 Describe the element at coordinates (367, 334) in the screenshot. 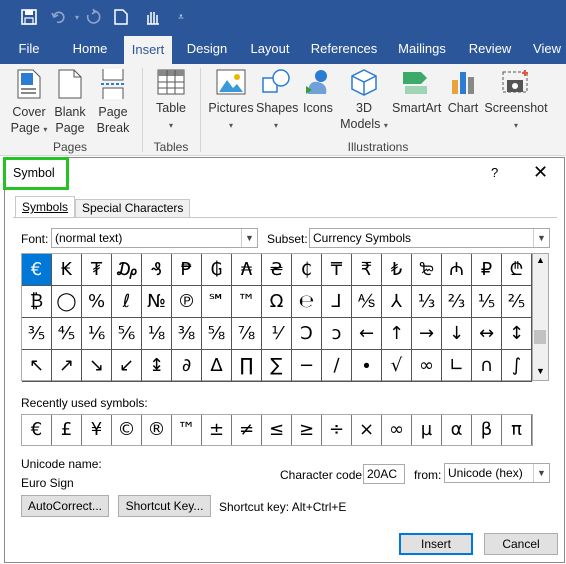

I see `symbol-cell: ←` at that location.